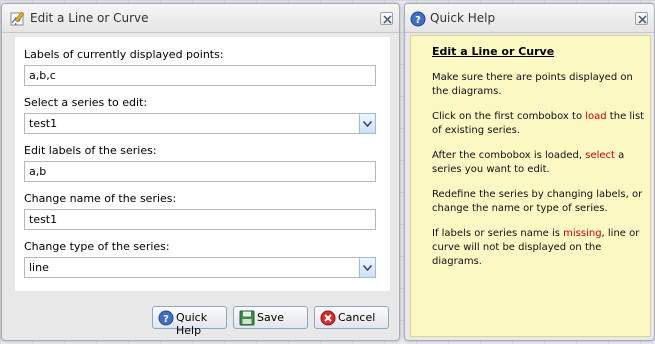  What do you see at coordinates (200, 219) in the screenshot?
I see `change-name-input: test1` at bounding box center [200, 219].